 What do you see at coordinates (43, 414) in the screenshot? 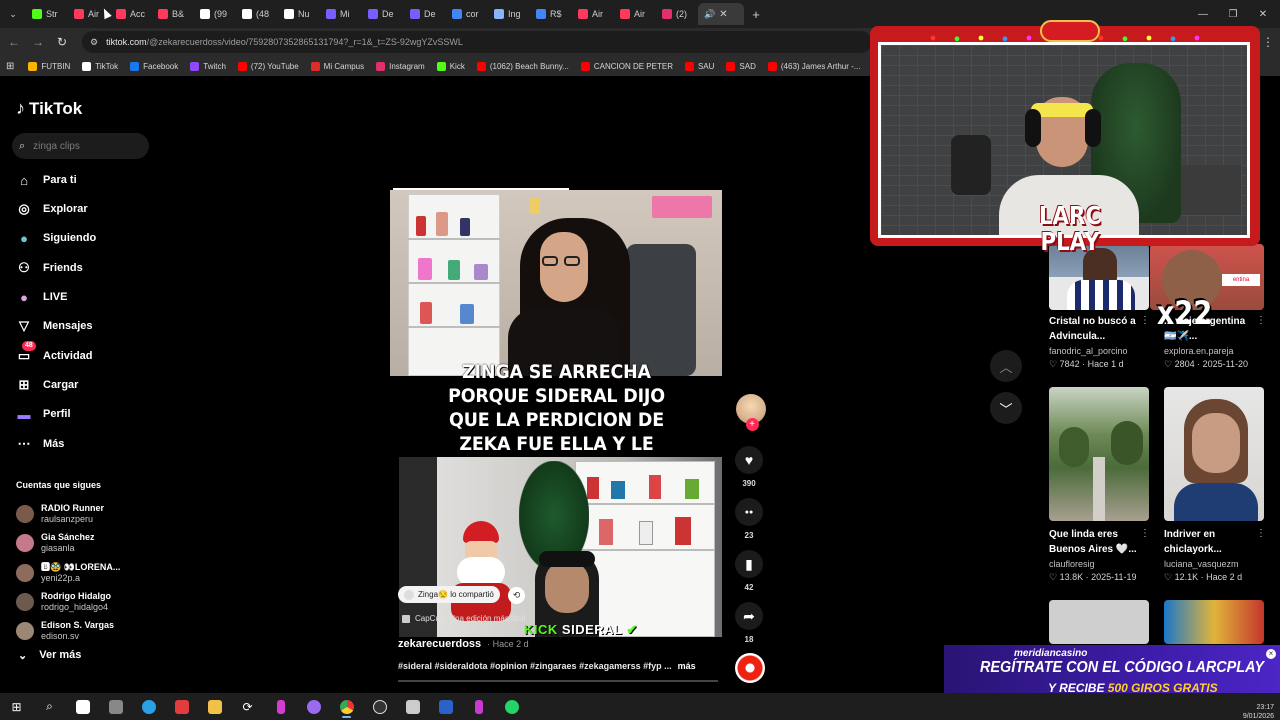
I see `nav-item-perfil: ▬ Perfil` at bounding box center [43, 414].